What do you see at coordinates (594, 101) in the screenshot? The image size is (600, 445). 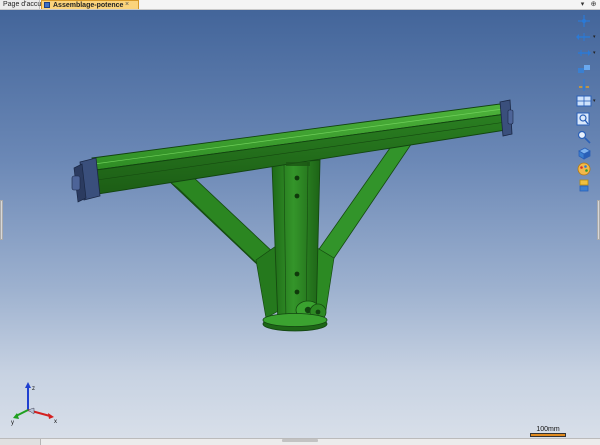 I see `display-style-dropdown-icon: ▾` at bounding box center [594, 101].